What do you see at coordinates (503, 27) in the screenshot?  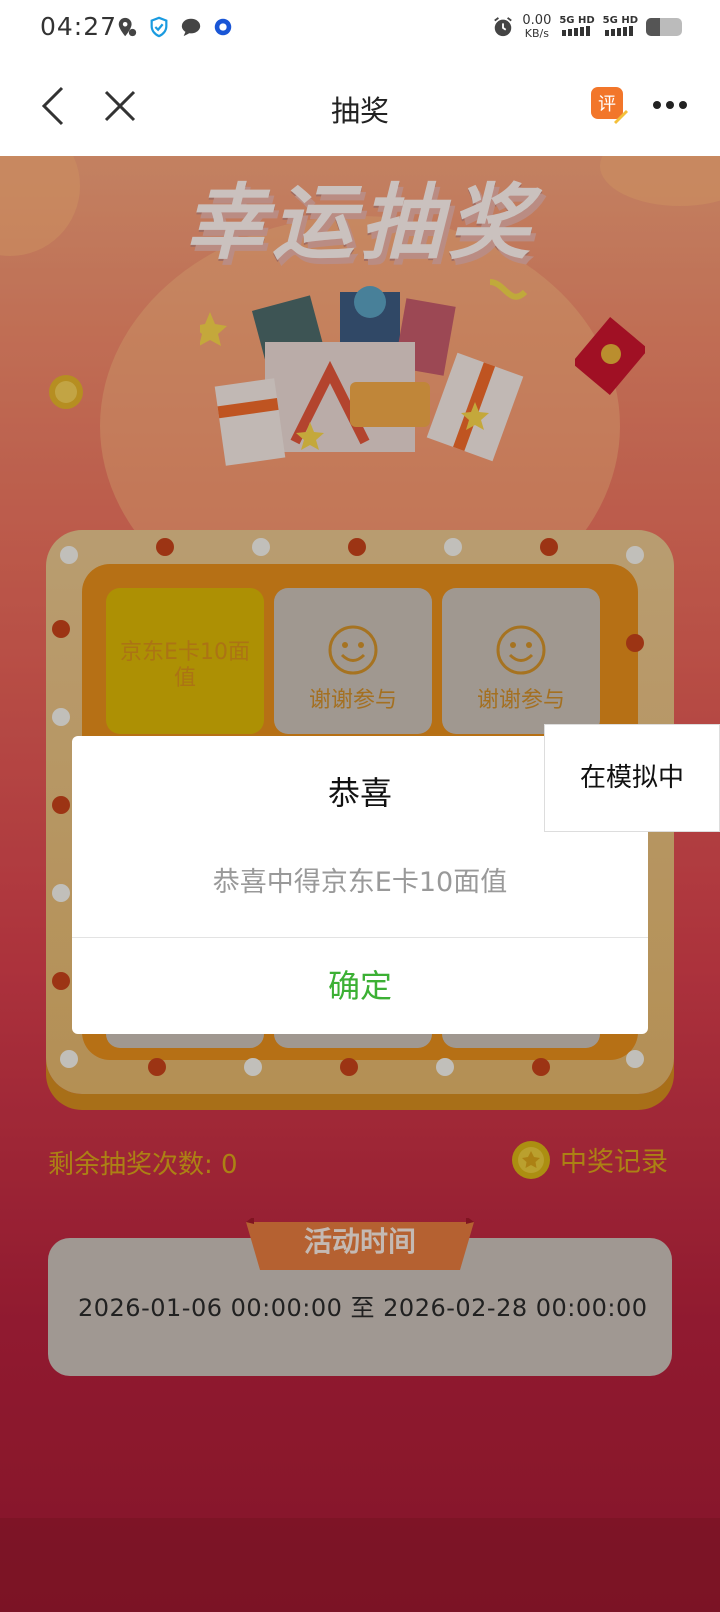 I see `alarm-icon` at bounding box center [503, 27].